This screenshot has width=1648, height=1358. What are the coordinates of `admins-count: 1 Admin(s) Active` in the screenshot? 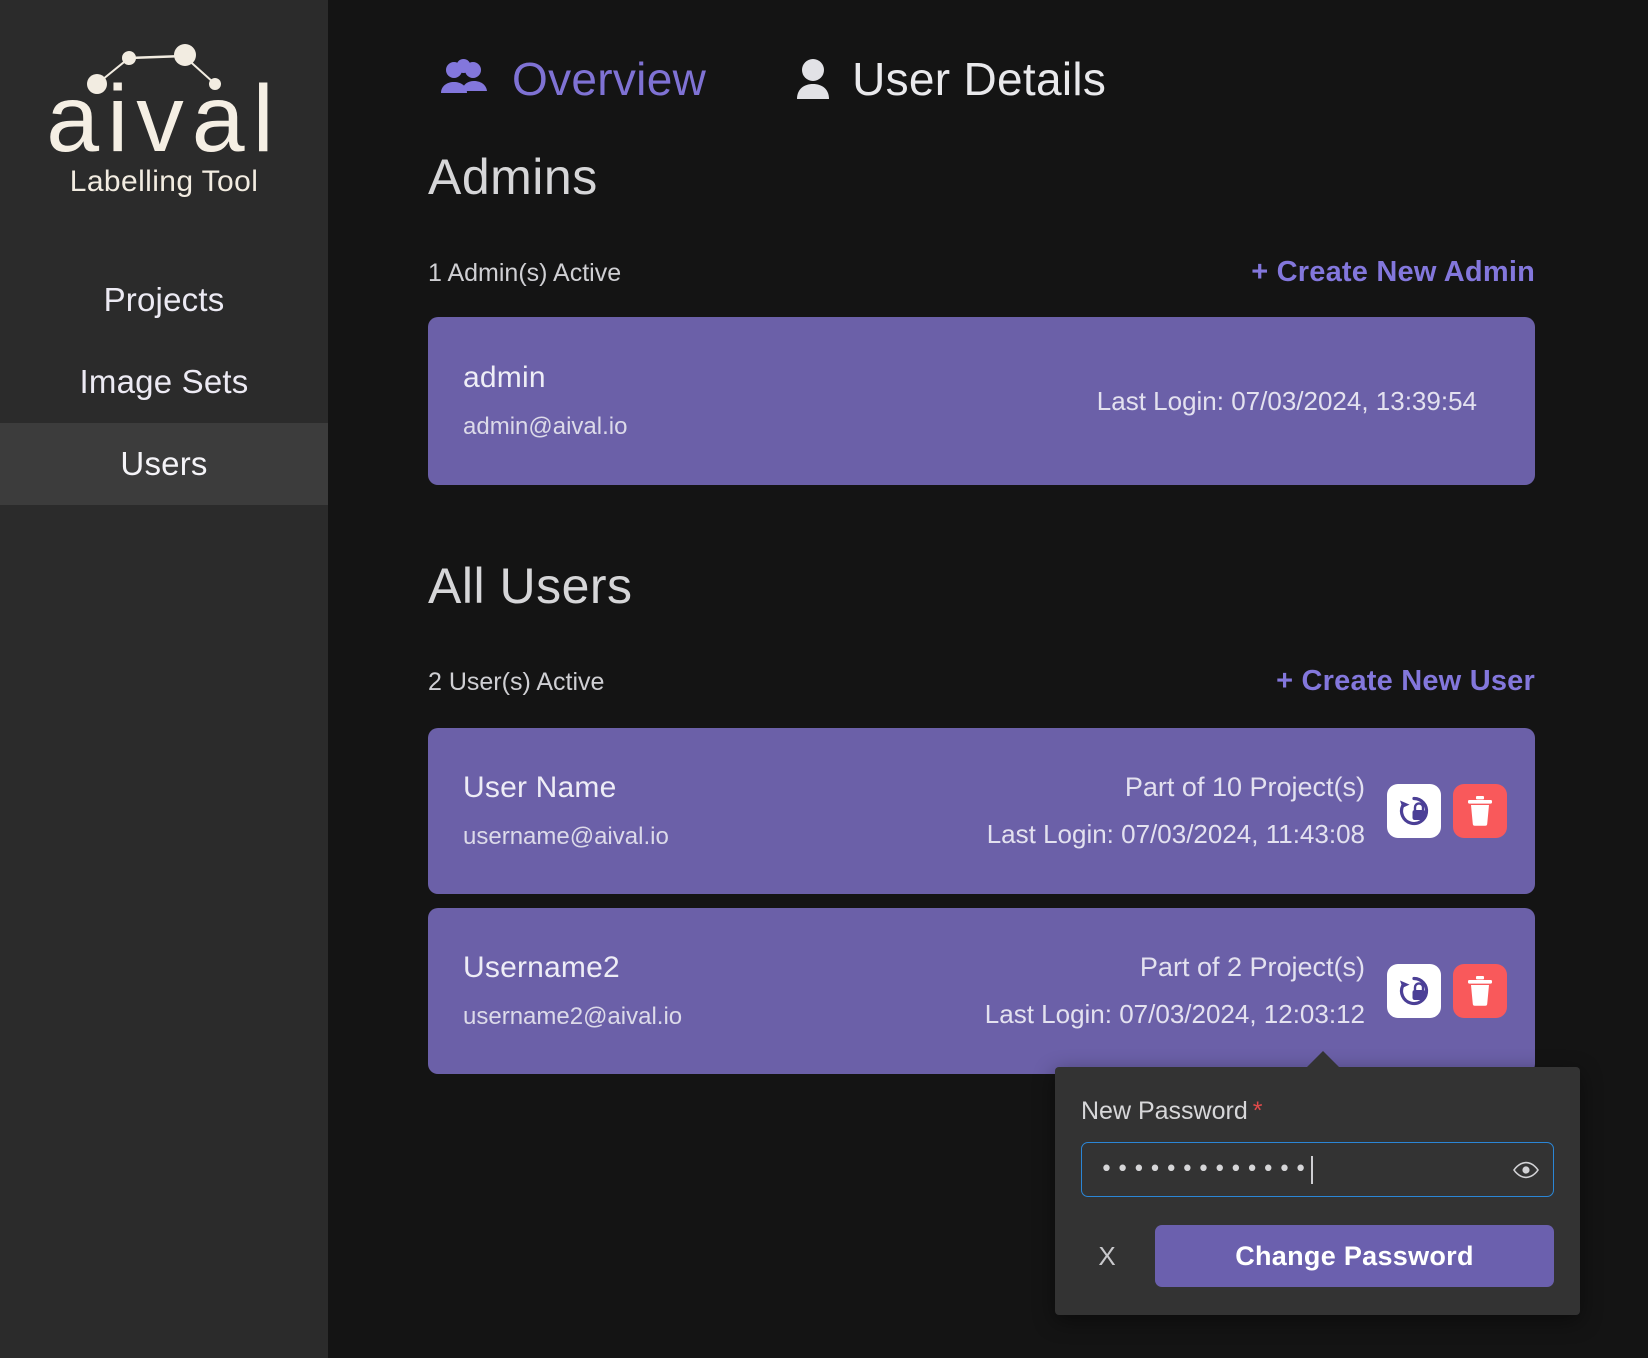 It's located at (525, 273).